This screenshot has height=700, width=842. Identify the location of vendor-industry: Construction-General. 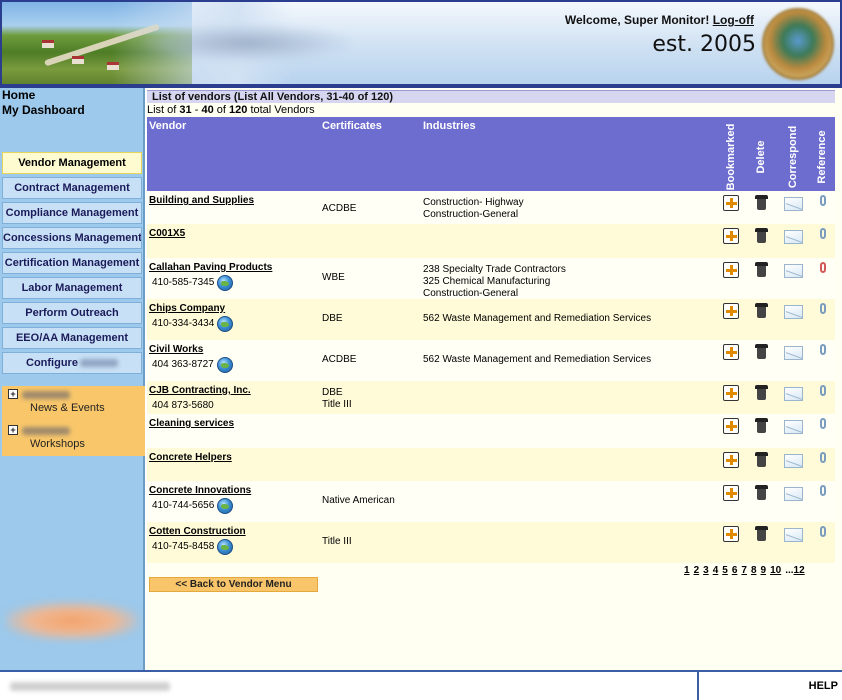
(471, 214).